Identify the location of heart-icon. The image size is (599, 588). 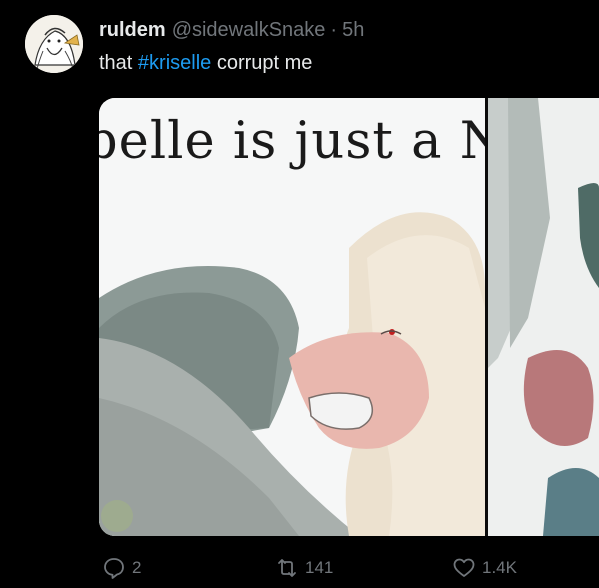
(464, 567).